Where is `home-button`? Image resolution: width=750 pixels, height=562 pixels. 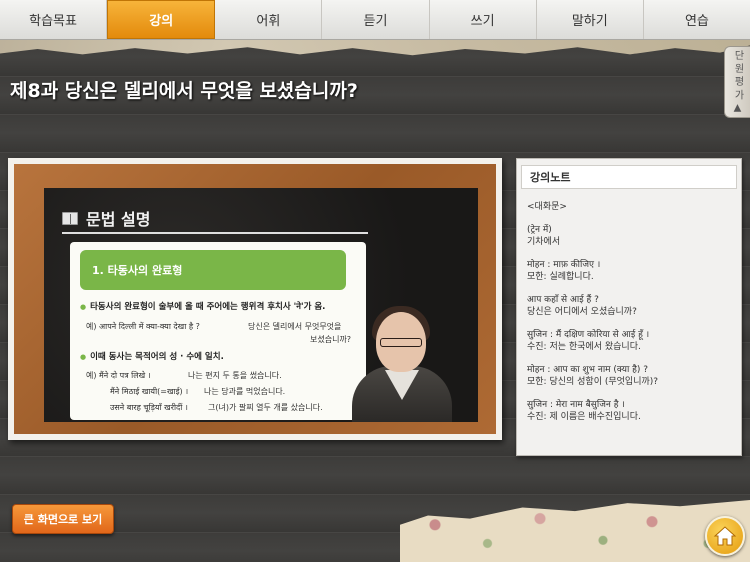 home-button is located at coordinates (725, 536).